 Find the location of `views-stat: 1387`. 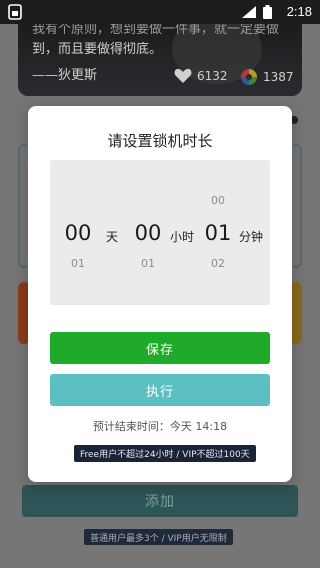

views-stat: 1387 is located at coordinates (267, 77).